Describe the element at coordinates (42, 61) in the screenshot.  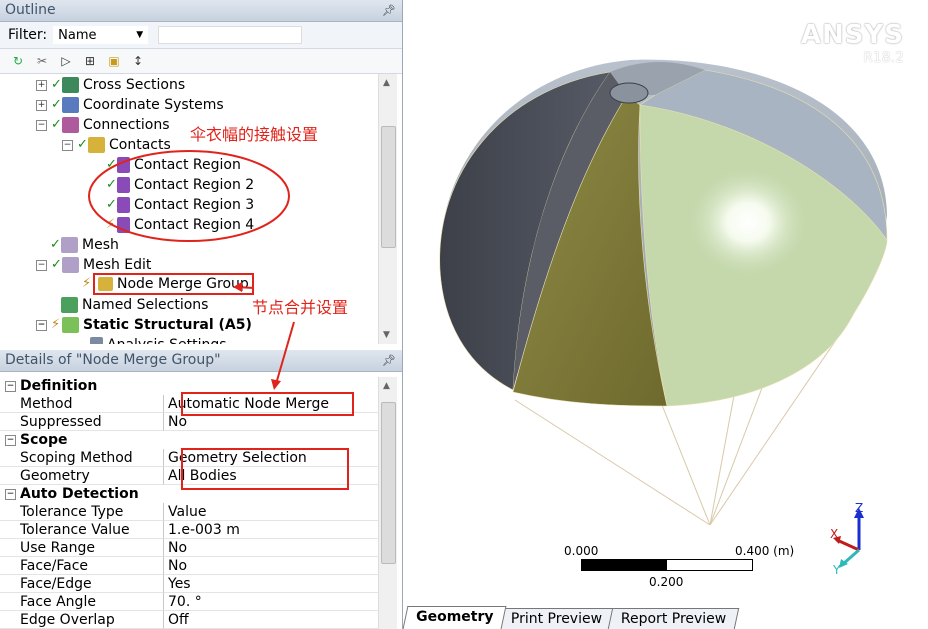
I see `suppress-icon: ✂` at that location.